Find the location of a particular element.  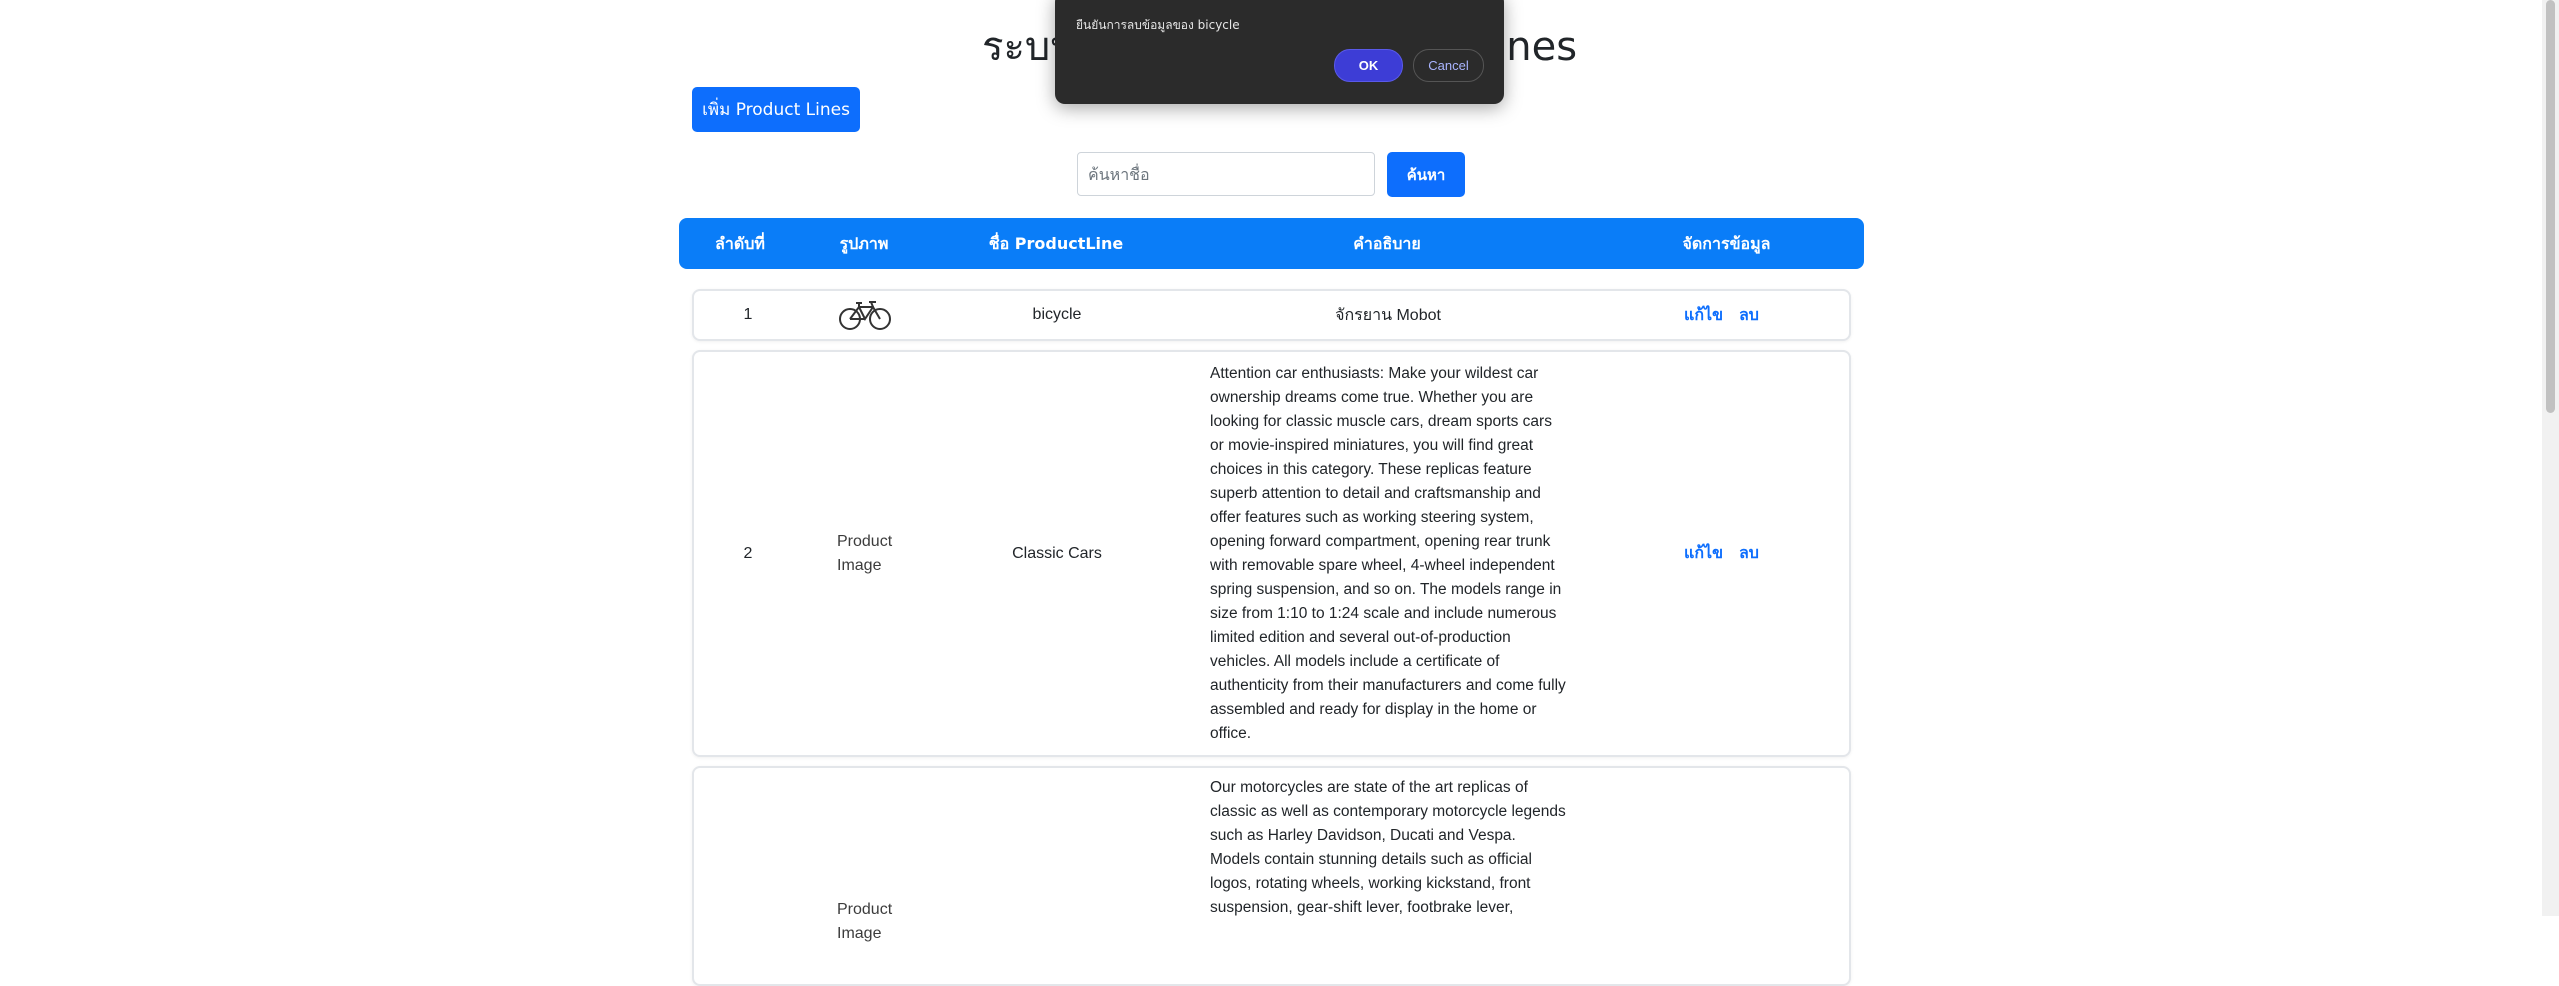

header-actions: จัดการข้อมูล is located at coordinates (1726, 243).